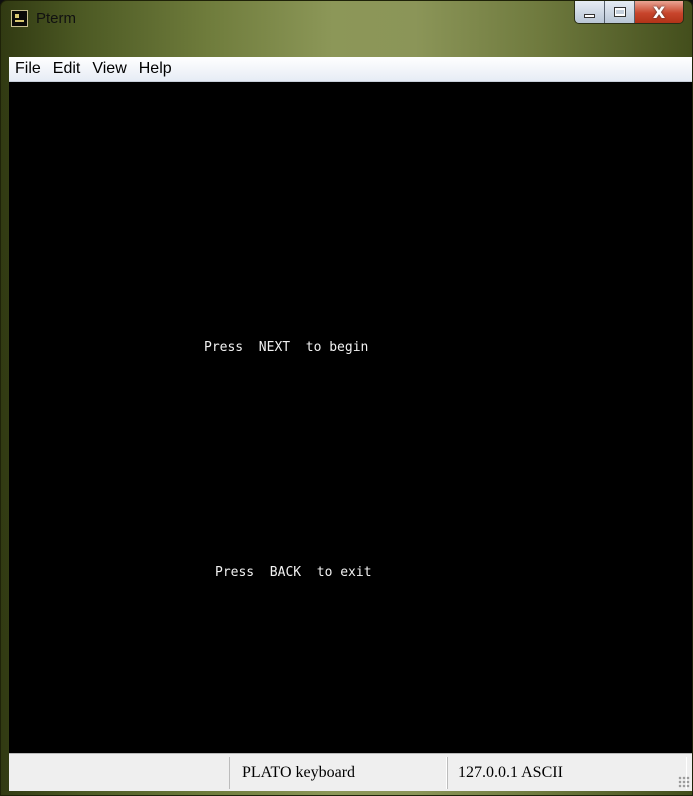  I want to click on menu-view: View, so click(109, 69).